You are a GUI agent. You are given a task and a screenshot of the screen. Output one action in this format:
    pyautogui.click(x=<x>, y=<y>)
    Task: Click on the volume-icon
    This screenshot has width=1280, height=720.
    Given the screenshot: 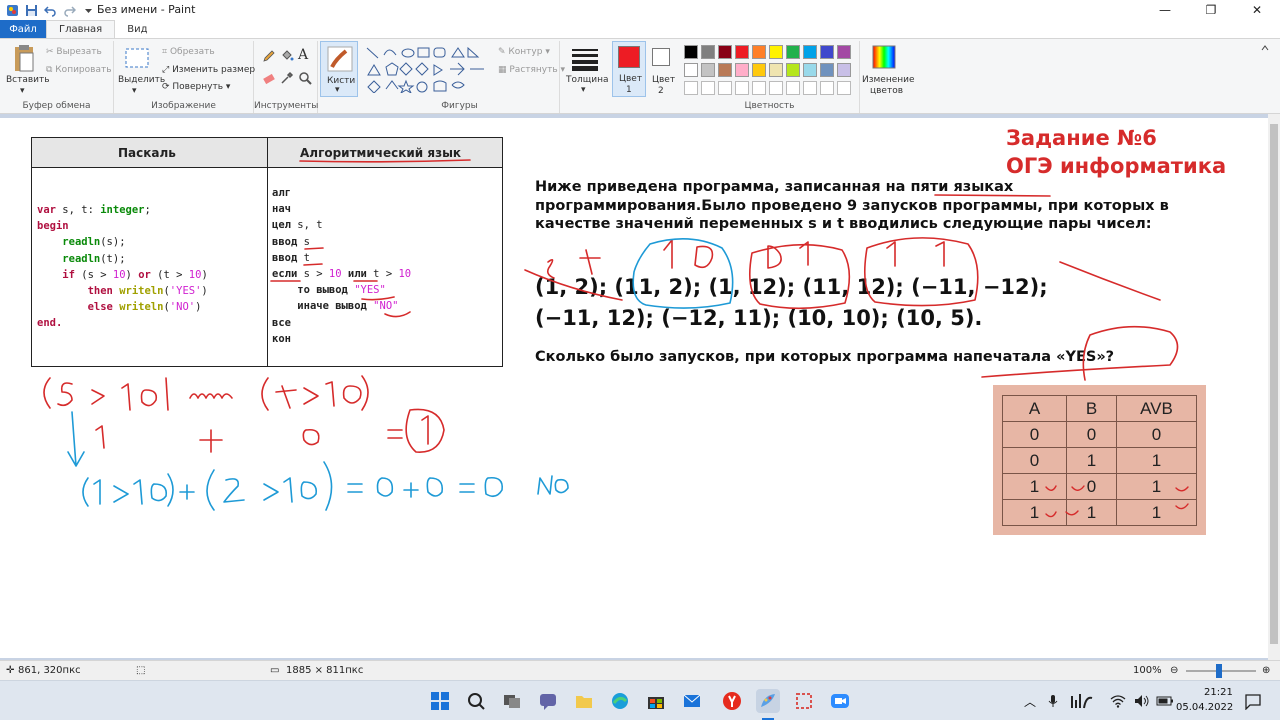 What is the action you would take?
    pyautogui.click(x=1142, y=701)
    